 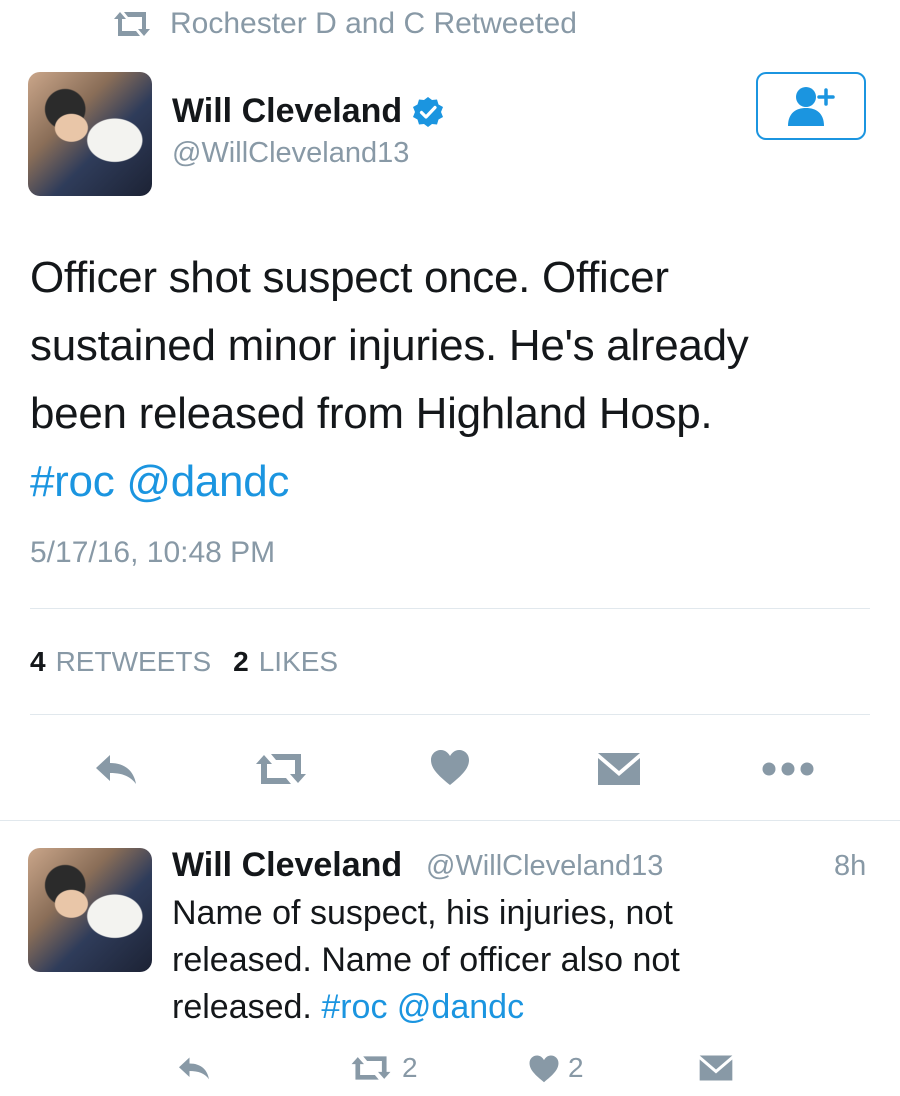 I want to click on reply-button, so click(x=116, y=769).